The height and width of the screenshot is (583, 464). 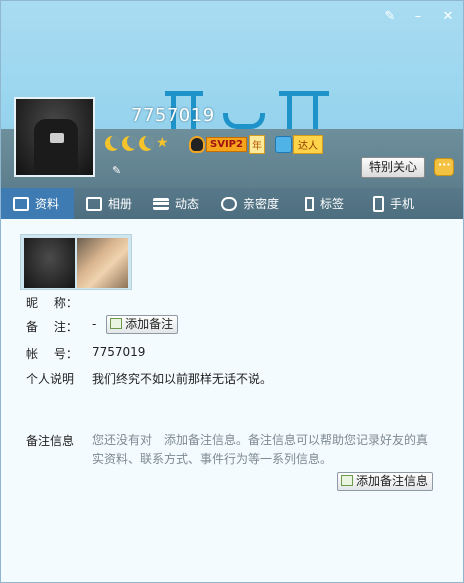 I want to click on daren-badge: 达人, so click(x=299, y=144).